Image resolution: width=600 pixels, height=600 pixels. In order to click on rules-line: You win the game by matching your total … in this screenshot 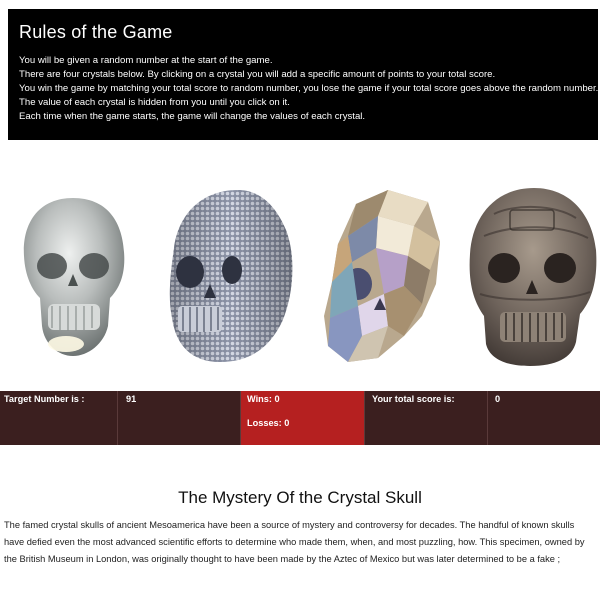, I will do `click(309, 88)`.